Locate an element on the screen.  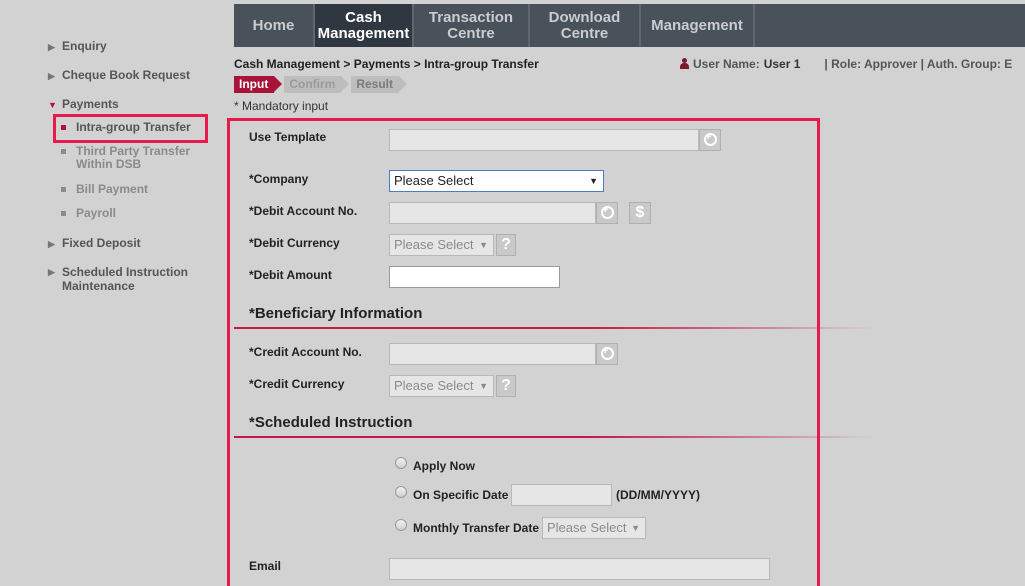
specific-date-input is located at coordinates (561, 495).